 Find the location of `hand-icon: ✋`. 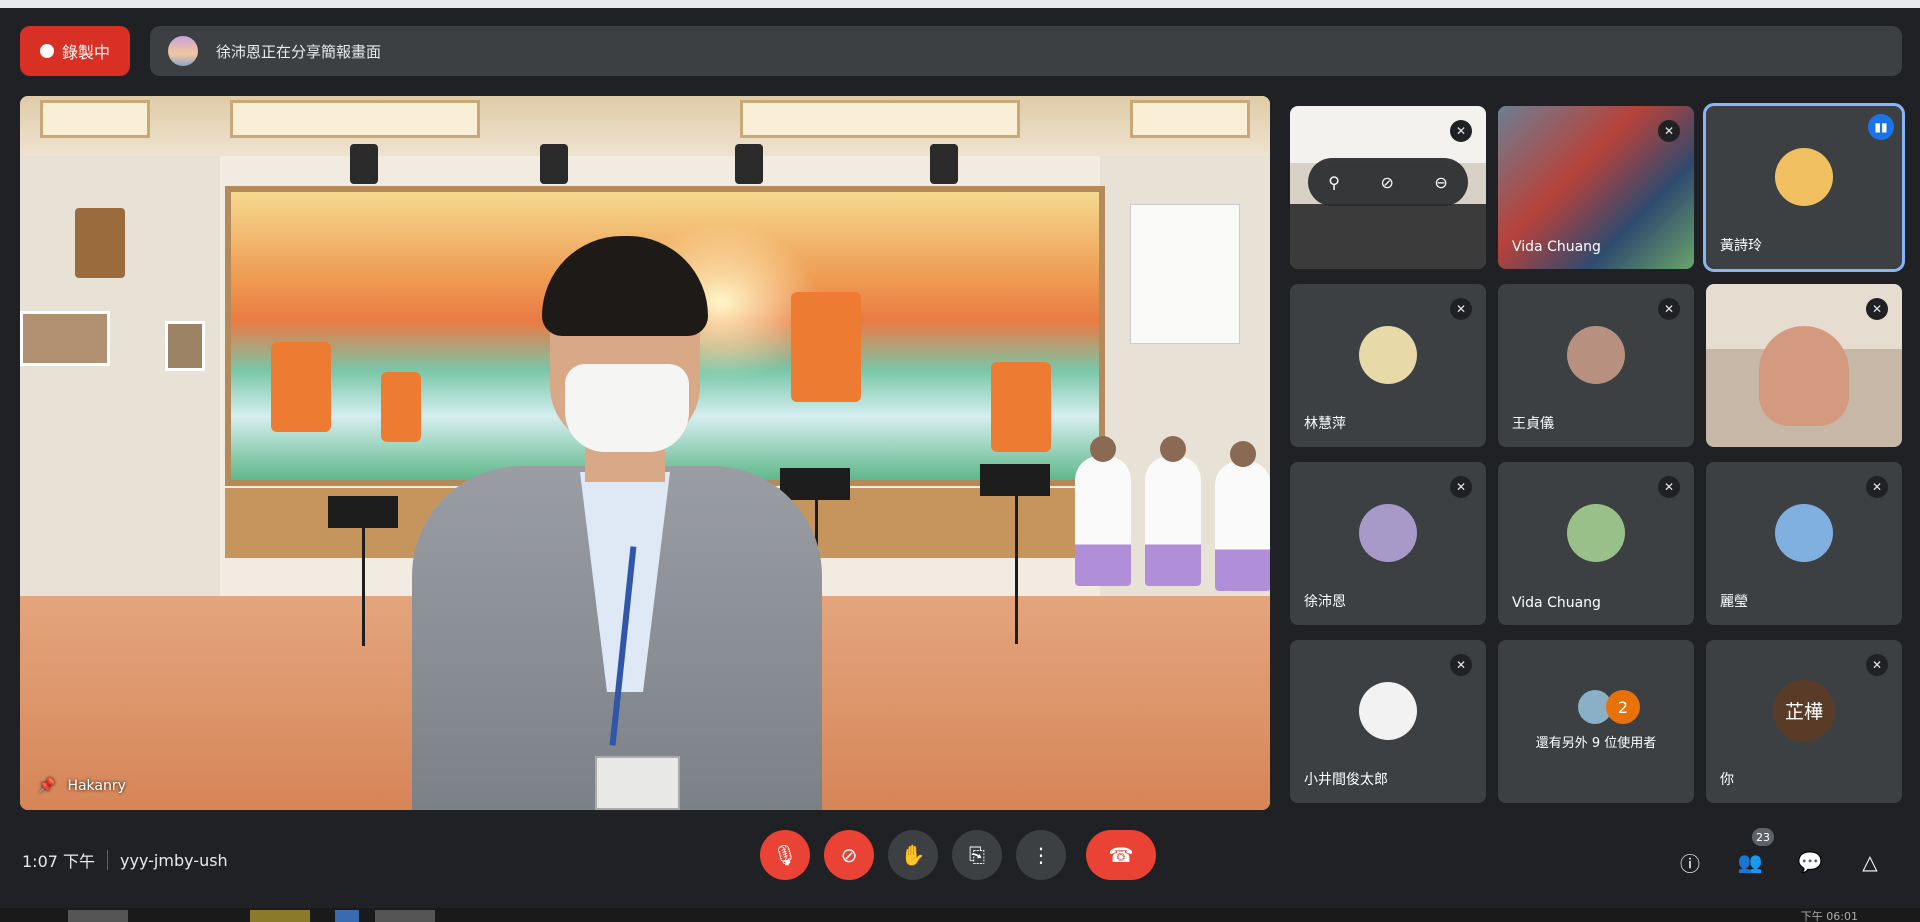

hand-icon: ✋ is located at coordinates (913, 855).